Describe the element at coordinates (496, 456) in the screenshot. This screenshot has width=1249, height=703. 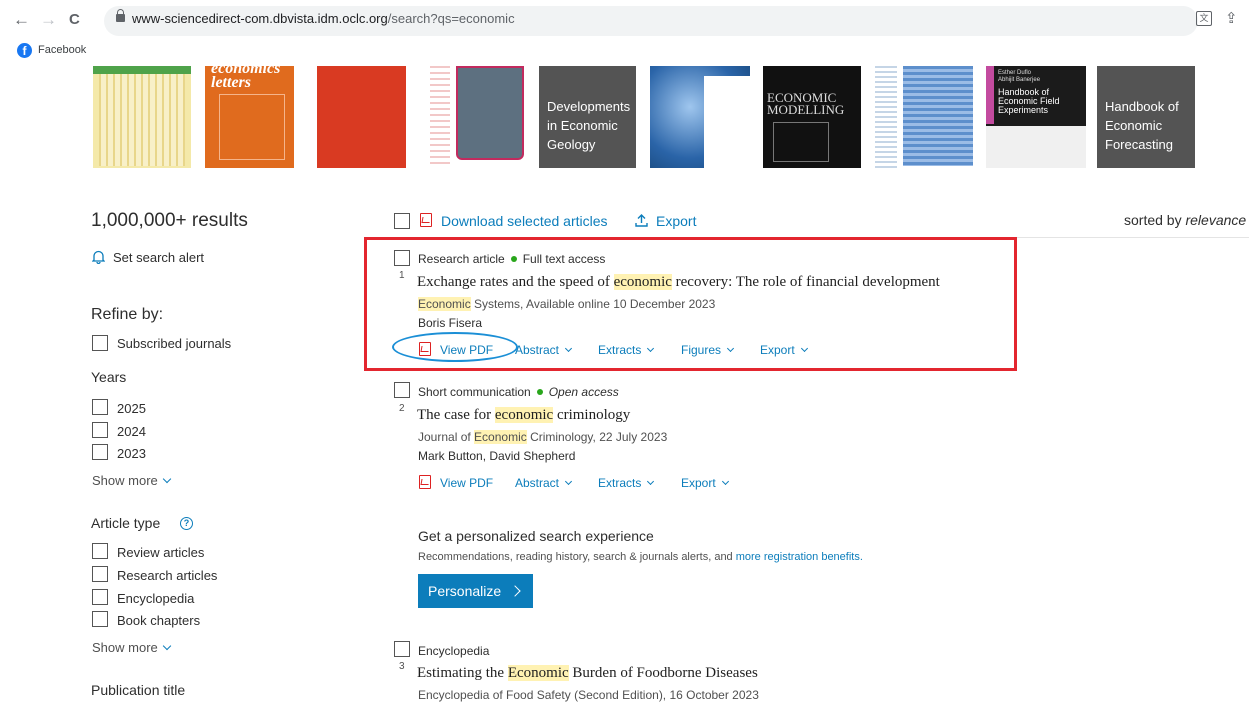
I see `result-2-authors: Mark Button, David Shepherd` at that location.